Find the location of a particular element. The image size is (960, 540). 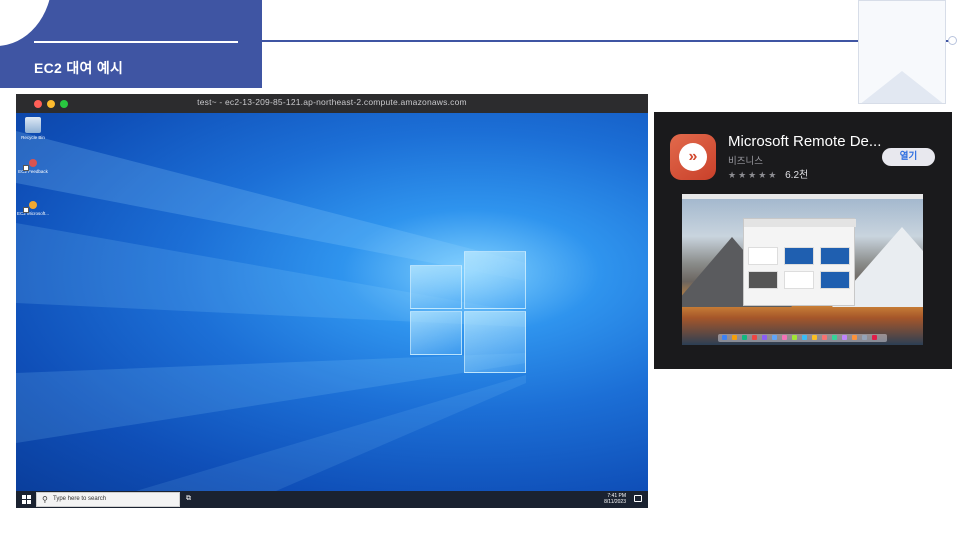

desktop-icon-label: EC2 Feedback is located at coordinates (33, 171).